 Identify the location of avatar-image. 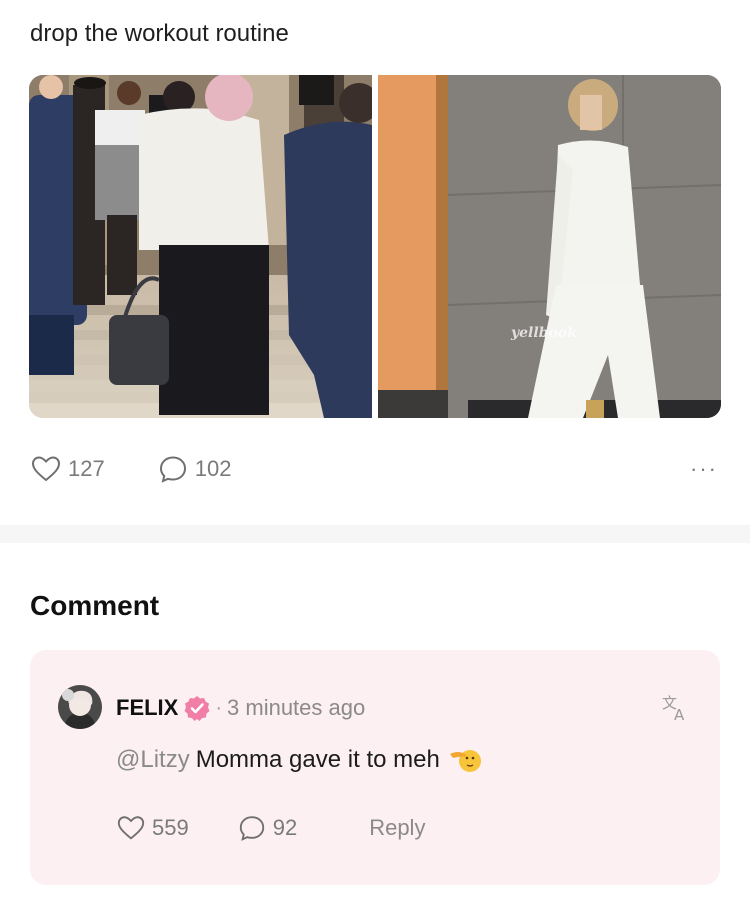
(80, 707).